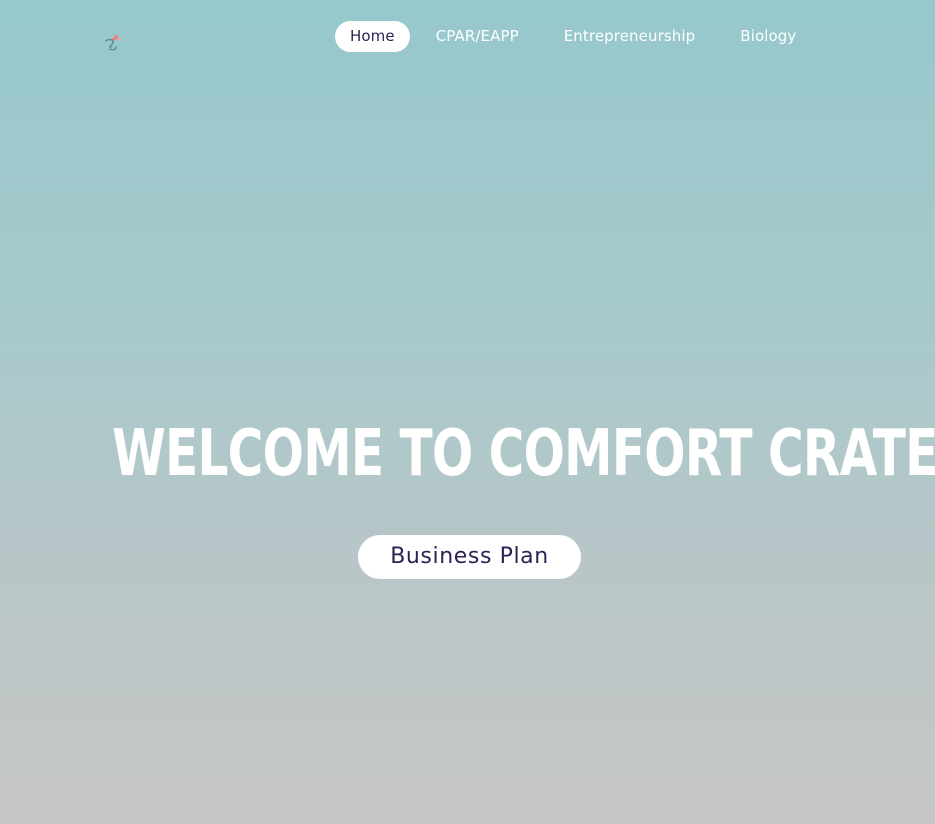  What do you see at coordinates (113, 43) in the screenshot?
I see `flower-logo-icon` at bounding box center [113, 43].